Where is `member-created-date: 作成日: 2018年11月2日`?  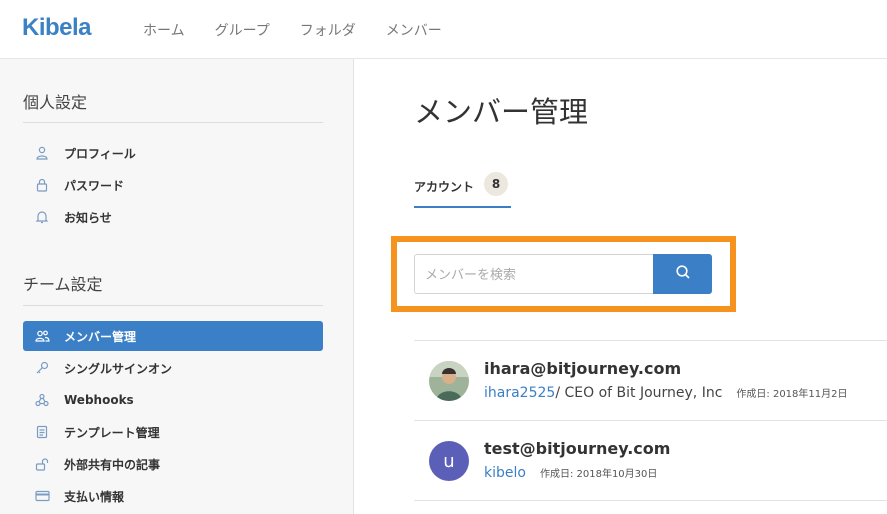
member-created-date: 作成日: 2018年11月2日 is located at coordinates (792, 394).